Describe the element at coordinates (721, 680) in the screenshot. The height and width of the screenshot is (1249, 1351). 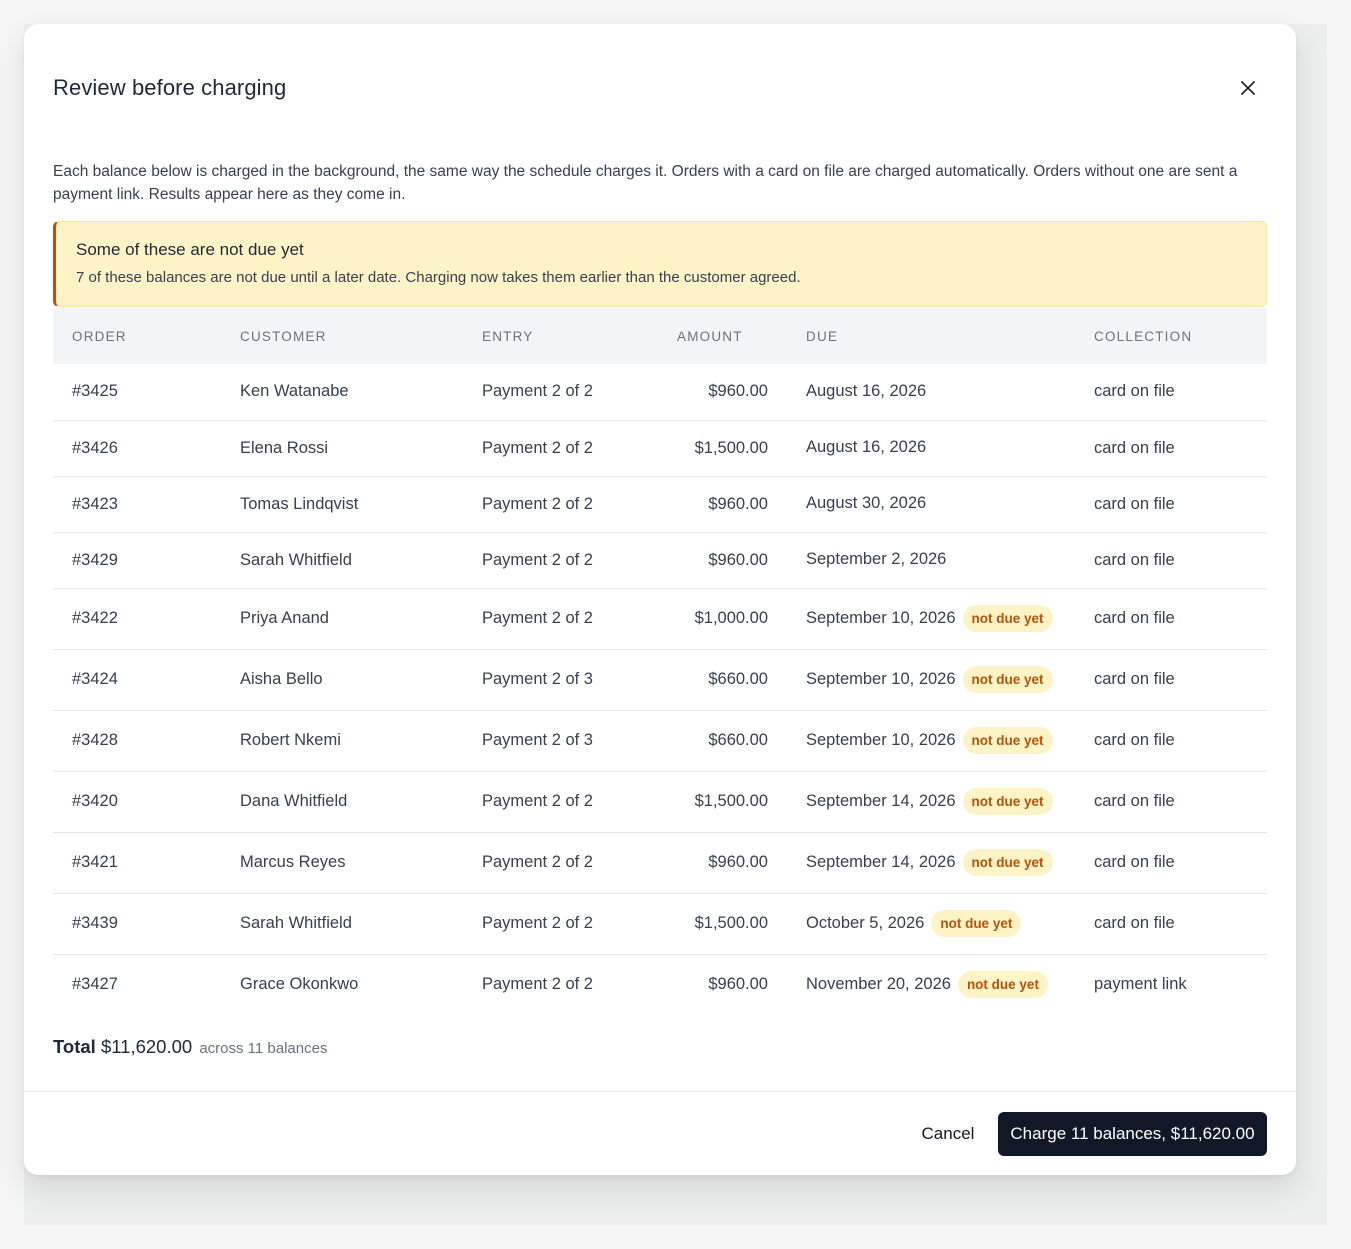
I see `amount-cell: $660.00` at that location.